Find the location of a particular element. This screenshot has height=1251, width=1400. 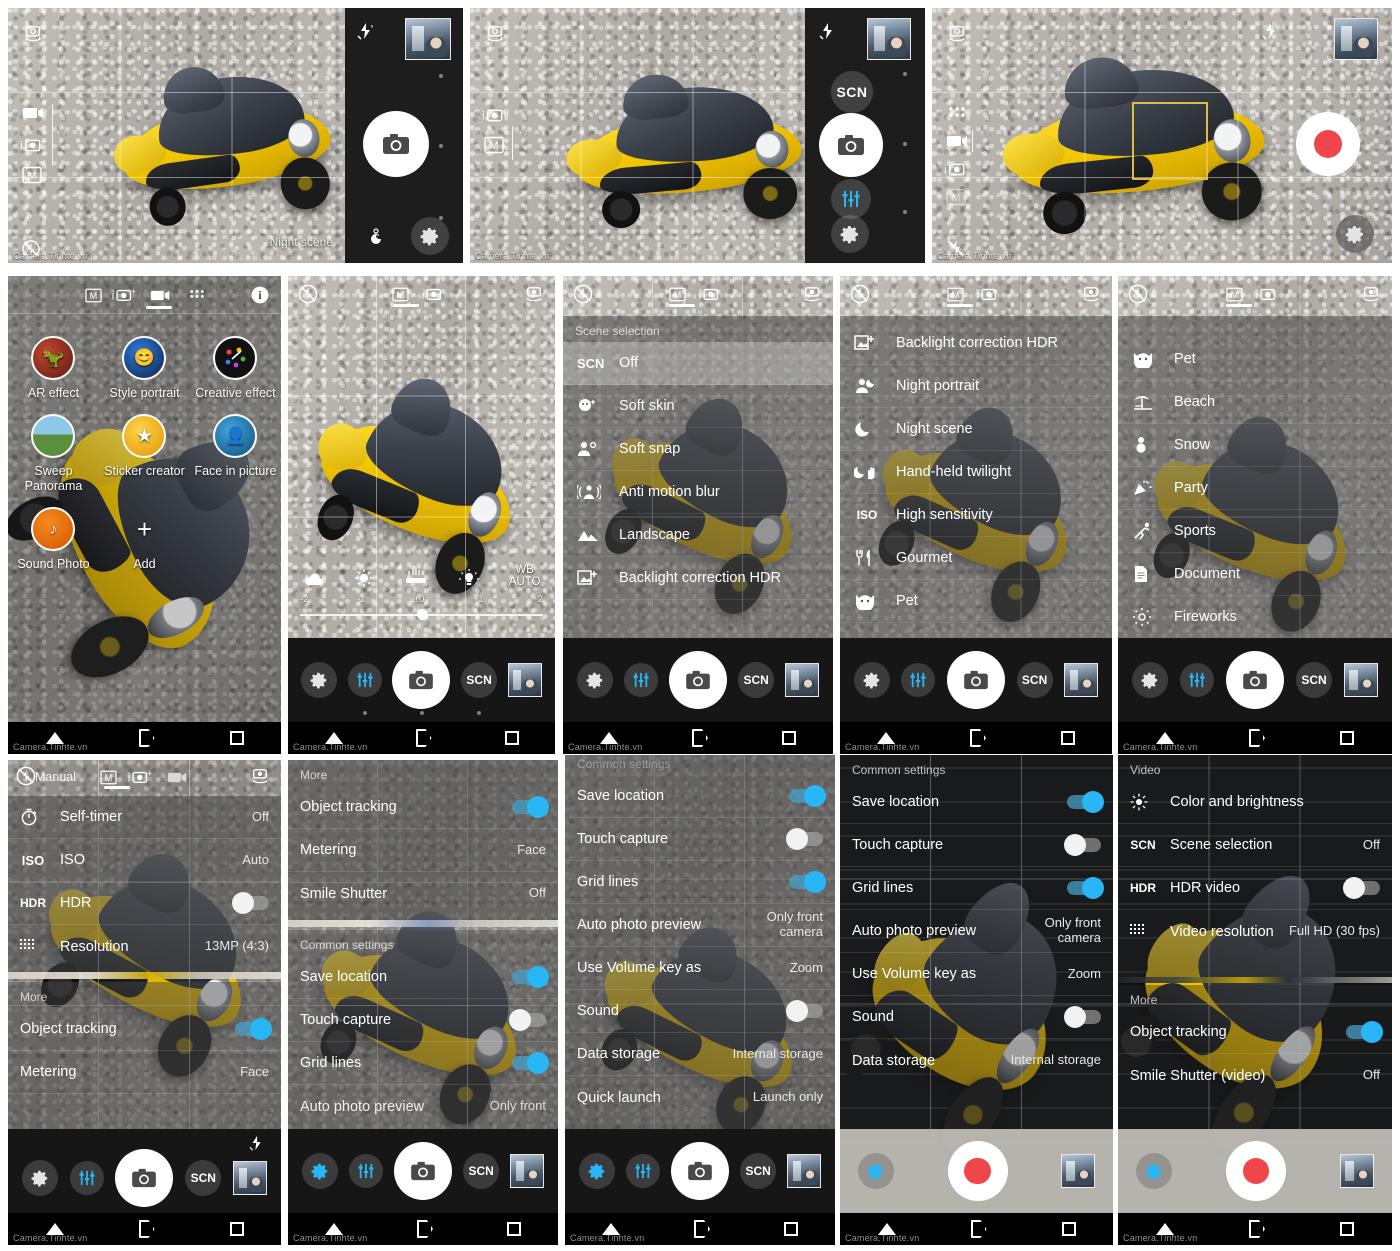

night-scene-icon is located at coordinates (376, 238).